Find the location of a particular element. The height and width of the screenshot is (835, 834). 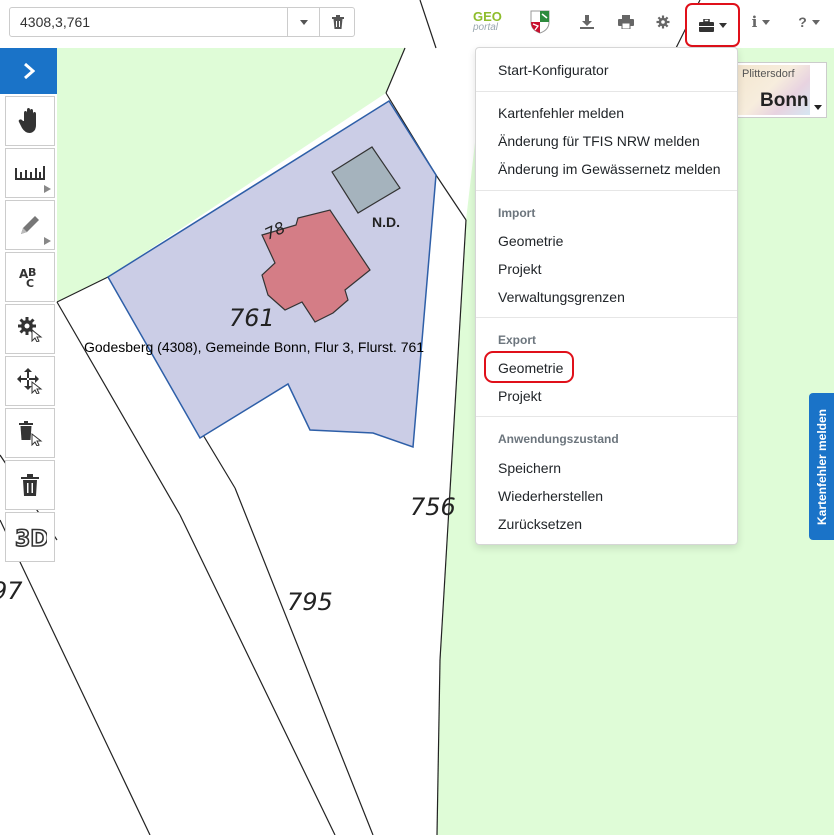

text-abc-icon: A B C is located at coordinates (27, 277).